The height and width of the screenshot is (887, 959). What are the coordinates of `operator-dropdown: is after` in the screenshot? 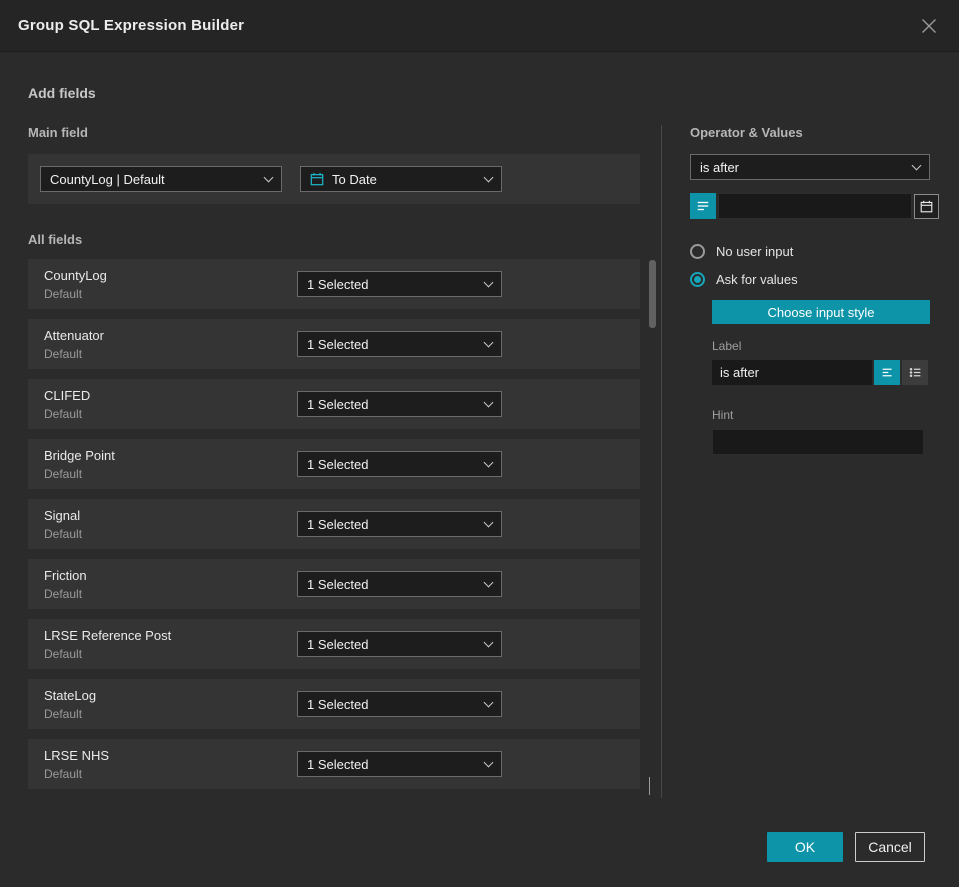 It's located at (810, 167).